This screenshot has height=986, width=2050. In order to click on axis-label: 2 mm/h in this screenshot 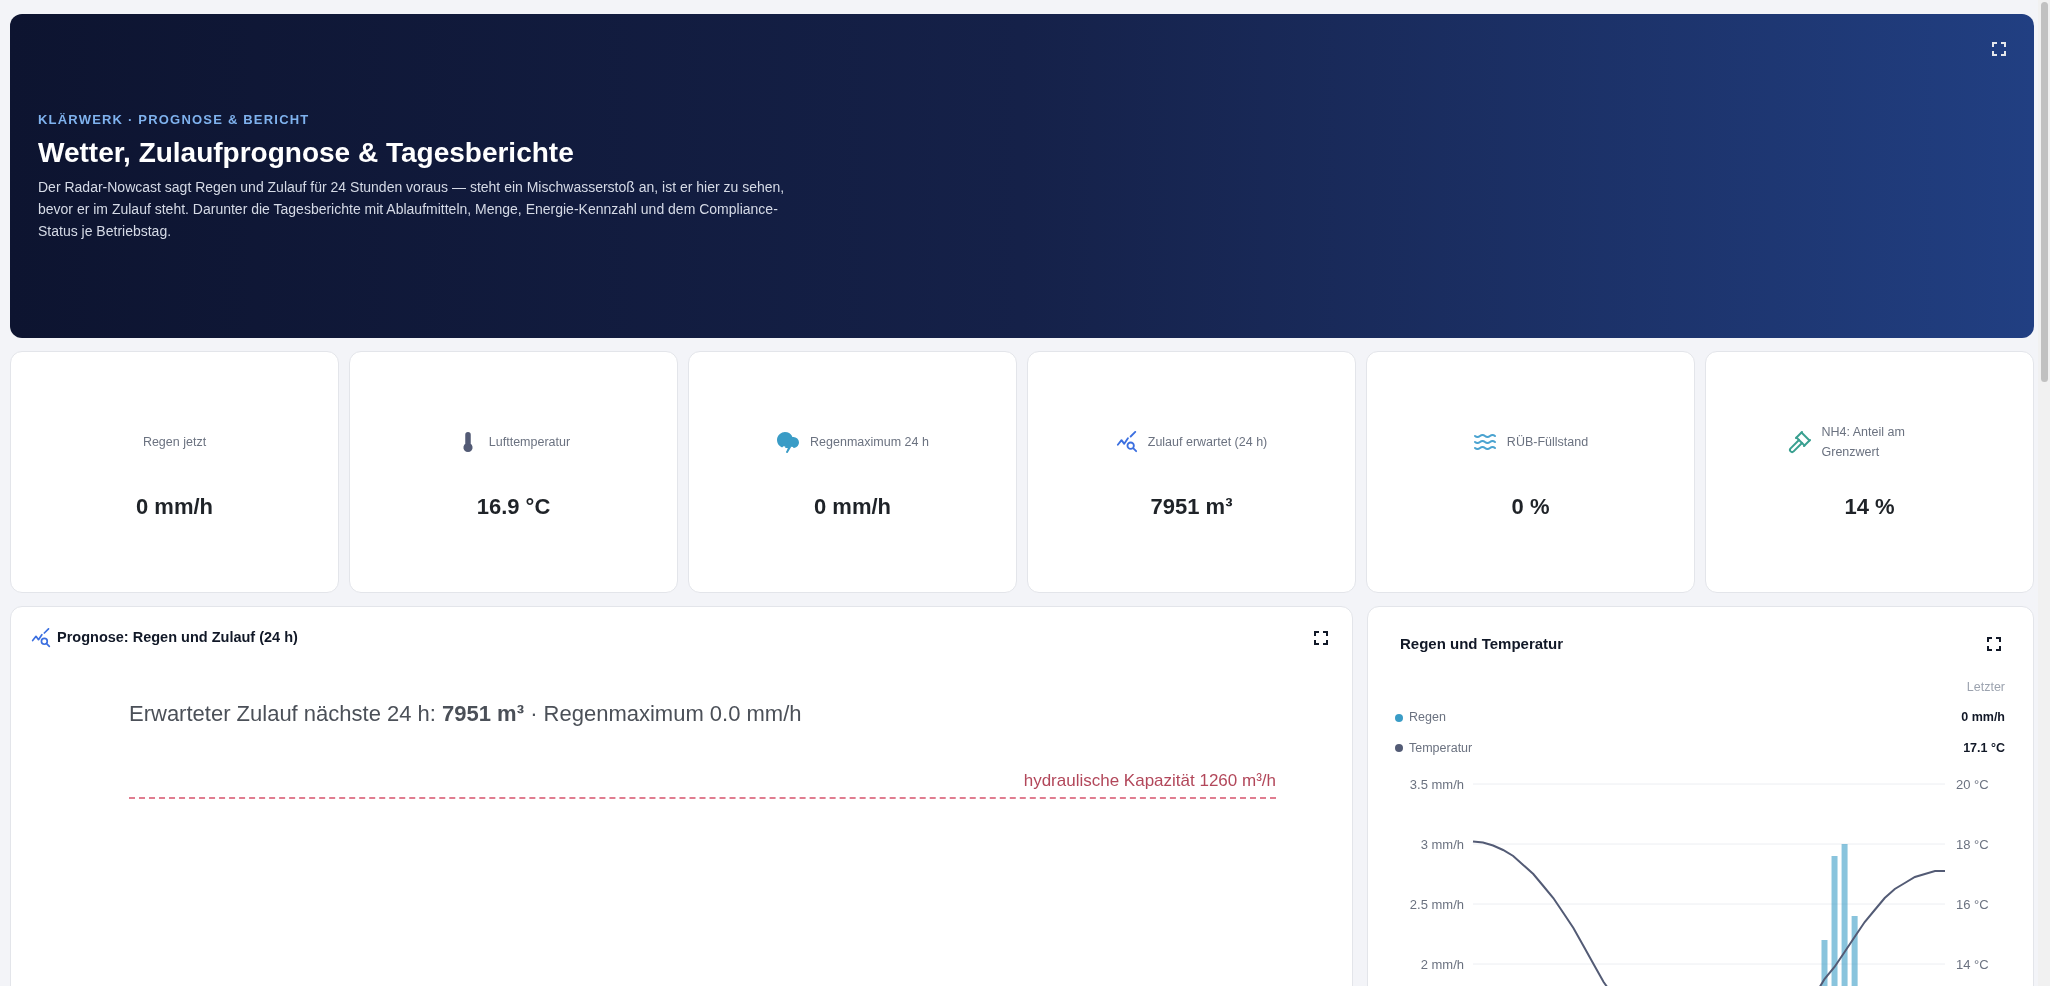, I will do `click(1442, 964)`.